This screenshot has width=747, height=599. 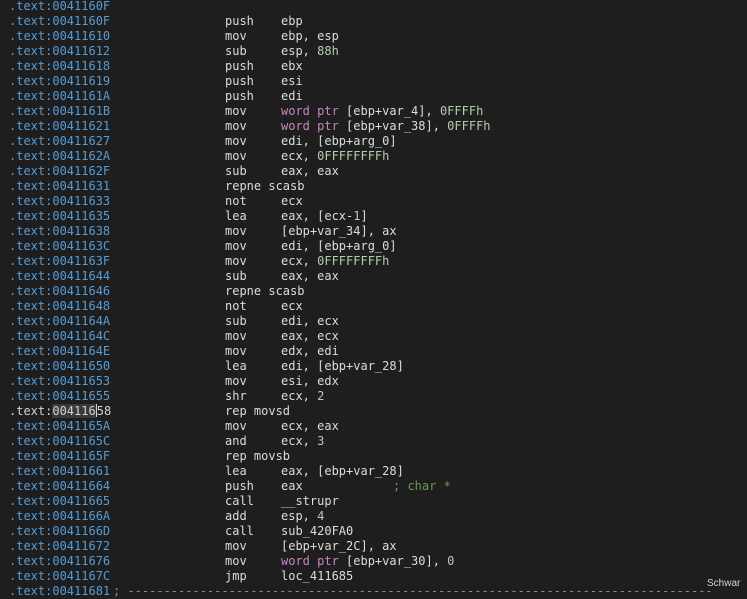 I want to click on disasm-line: .text:00411638 mov [ebp+var_34], ax, so click(x=373, y=231).